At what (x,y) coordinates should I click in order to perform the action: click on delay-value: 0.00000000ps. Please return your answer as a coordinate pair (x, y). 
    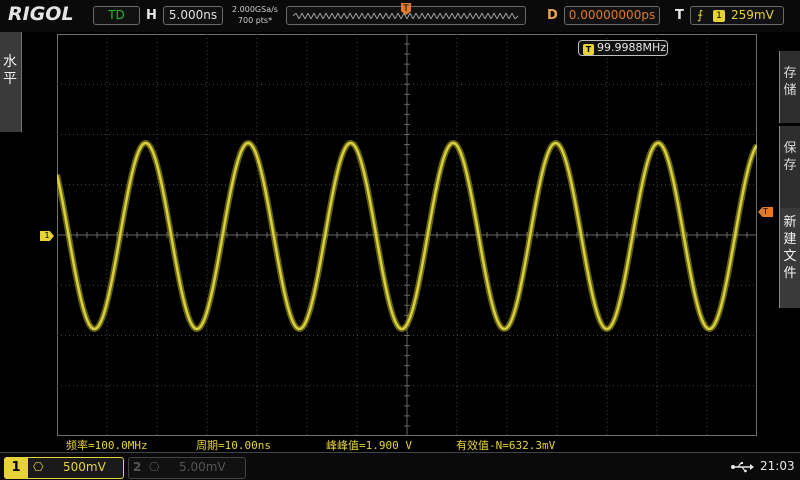
    Looking at the image, I should click on (612, 15).